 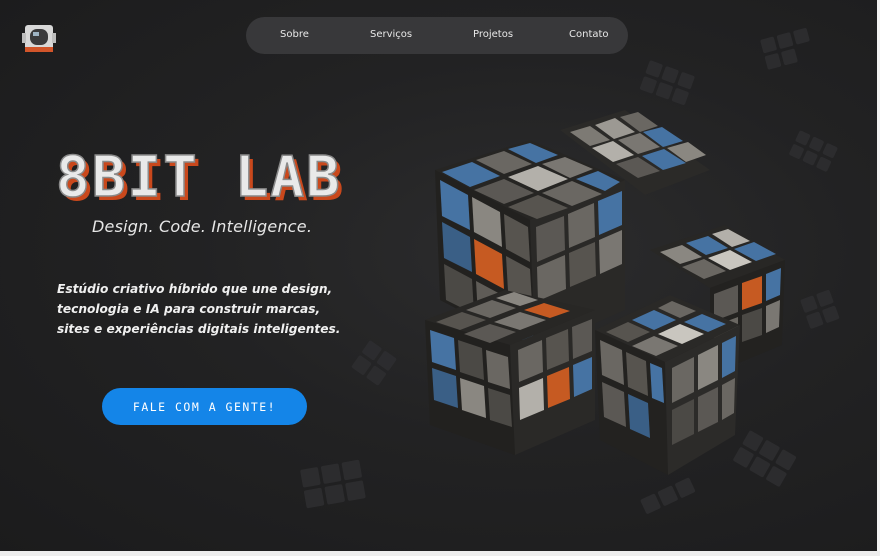 I want to click on nav-link-sobre: Sobre, so click(x=294, y=34).